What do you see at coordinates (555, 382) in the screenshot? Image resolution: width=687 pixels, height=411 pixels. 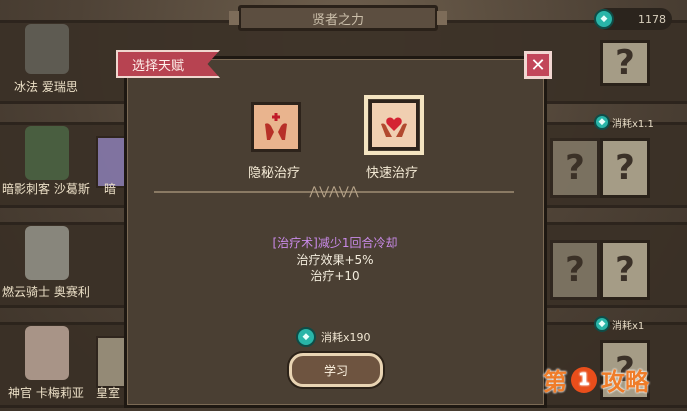 I see `watermark-prefix: 第` at bounding box center [555, 382].